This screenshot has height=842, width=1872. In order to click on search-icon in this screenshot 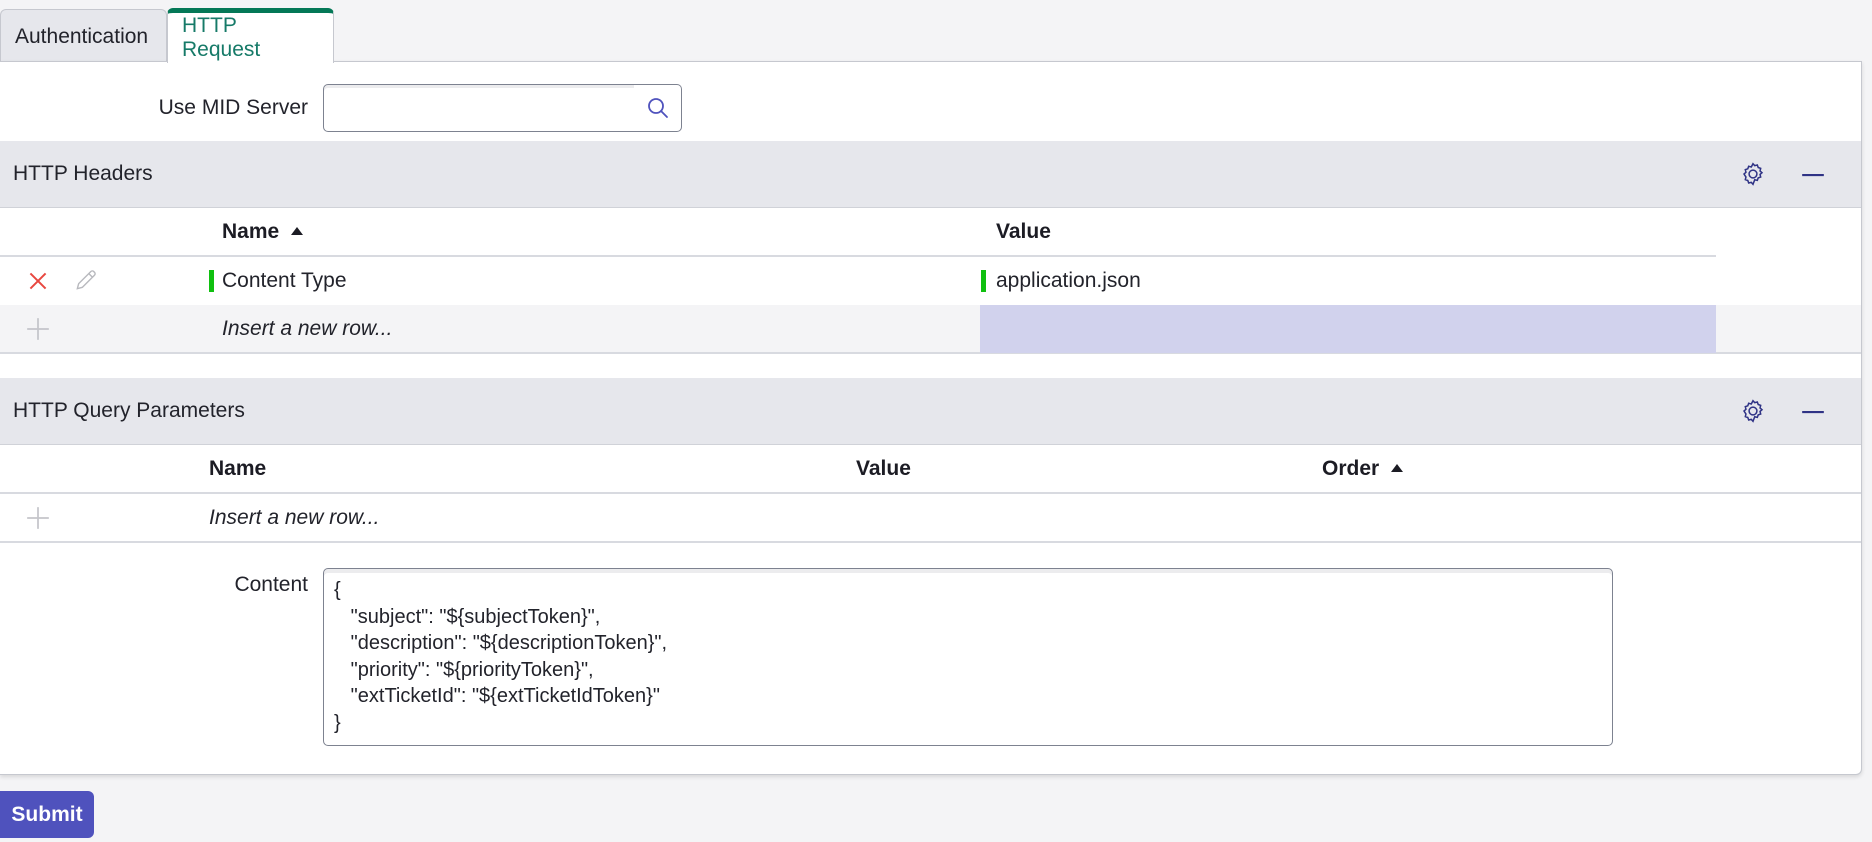, I will do `click(657, 108)`.